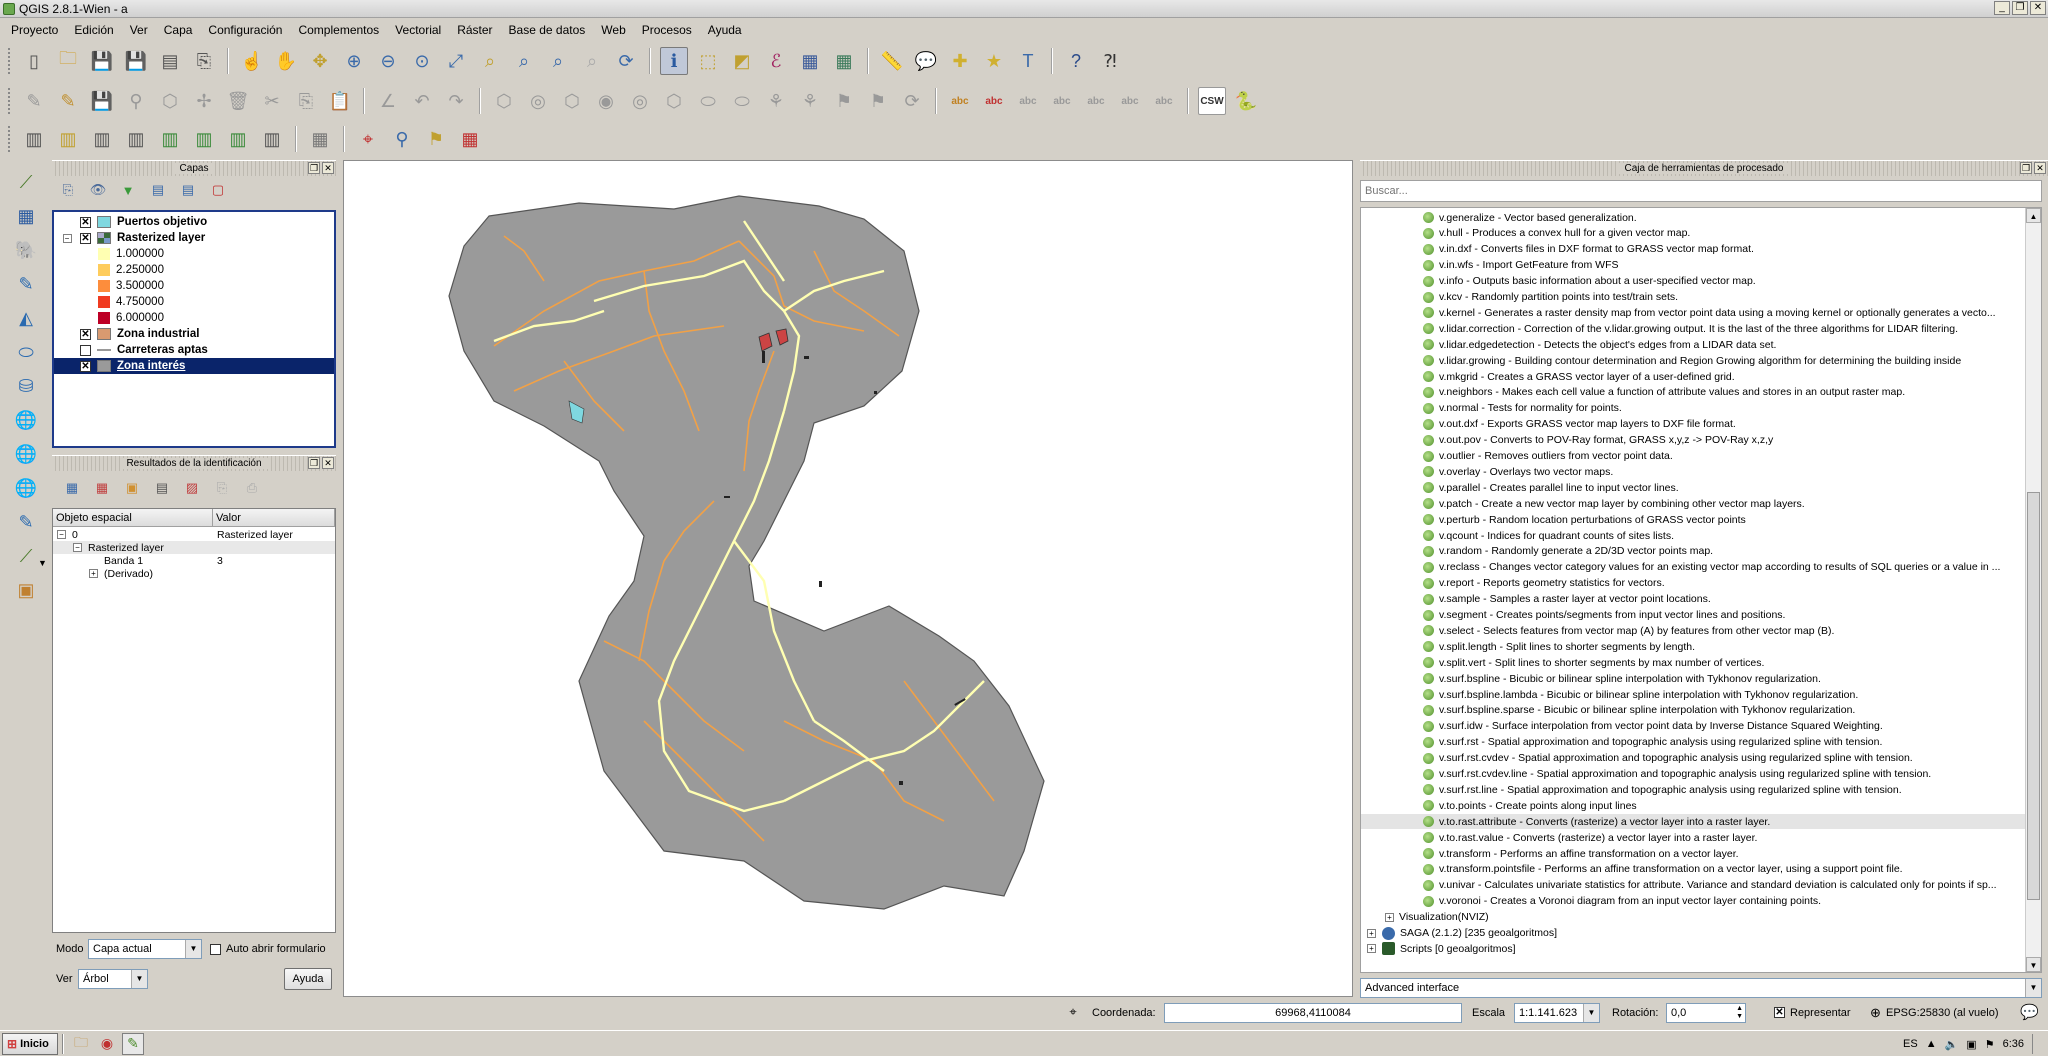  I want to click on close-panel-button: ✕, so click(2040, 168).